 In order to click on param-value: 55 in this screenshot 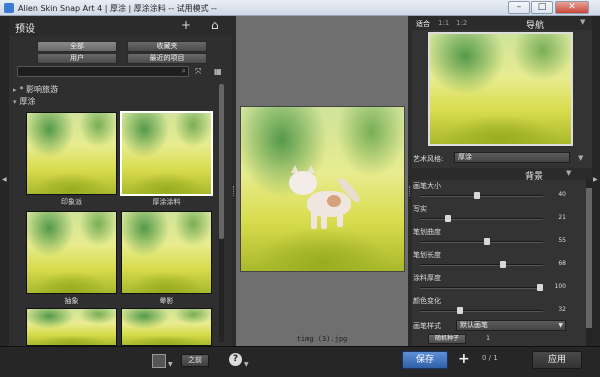, I will do `click(562, 240)`.